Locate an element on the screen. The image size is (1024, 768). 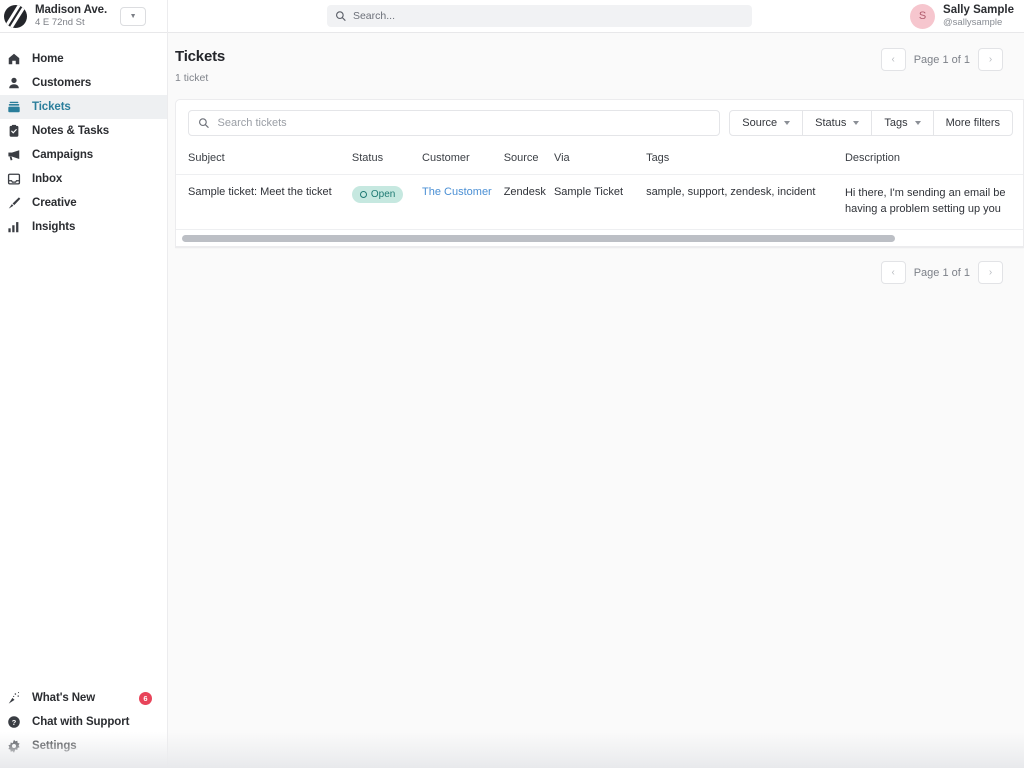
sidebar-item-tickets: Tickets is located at coordinates (83, 107).